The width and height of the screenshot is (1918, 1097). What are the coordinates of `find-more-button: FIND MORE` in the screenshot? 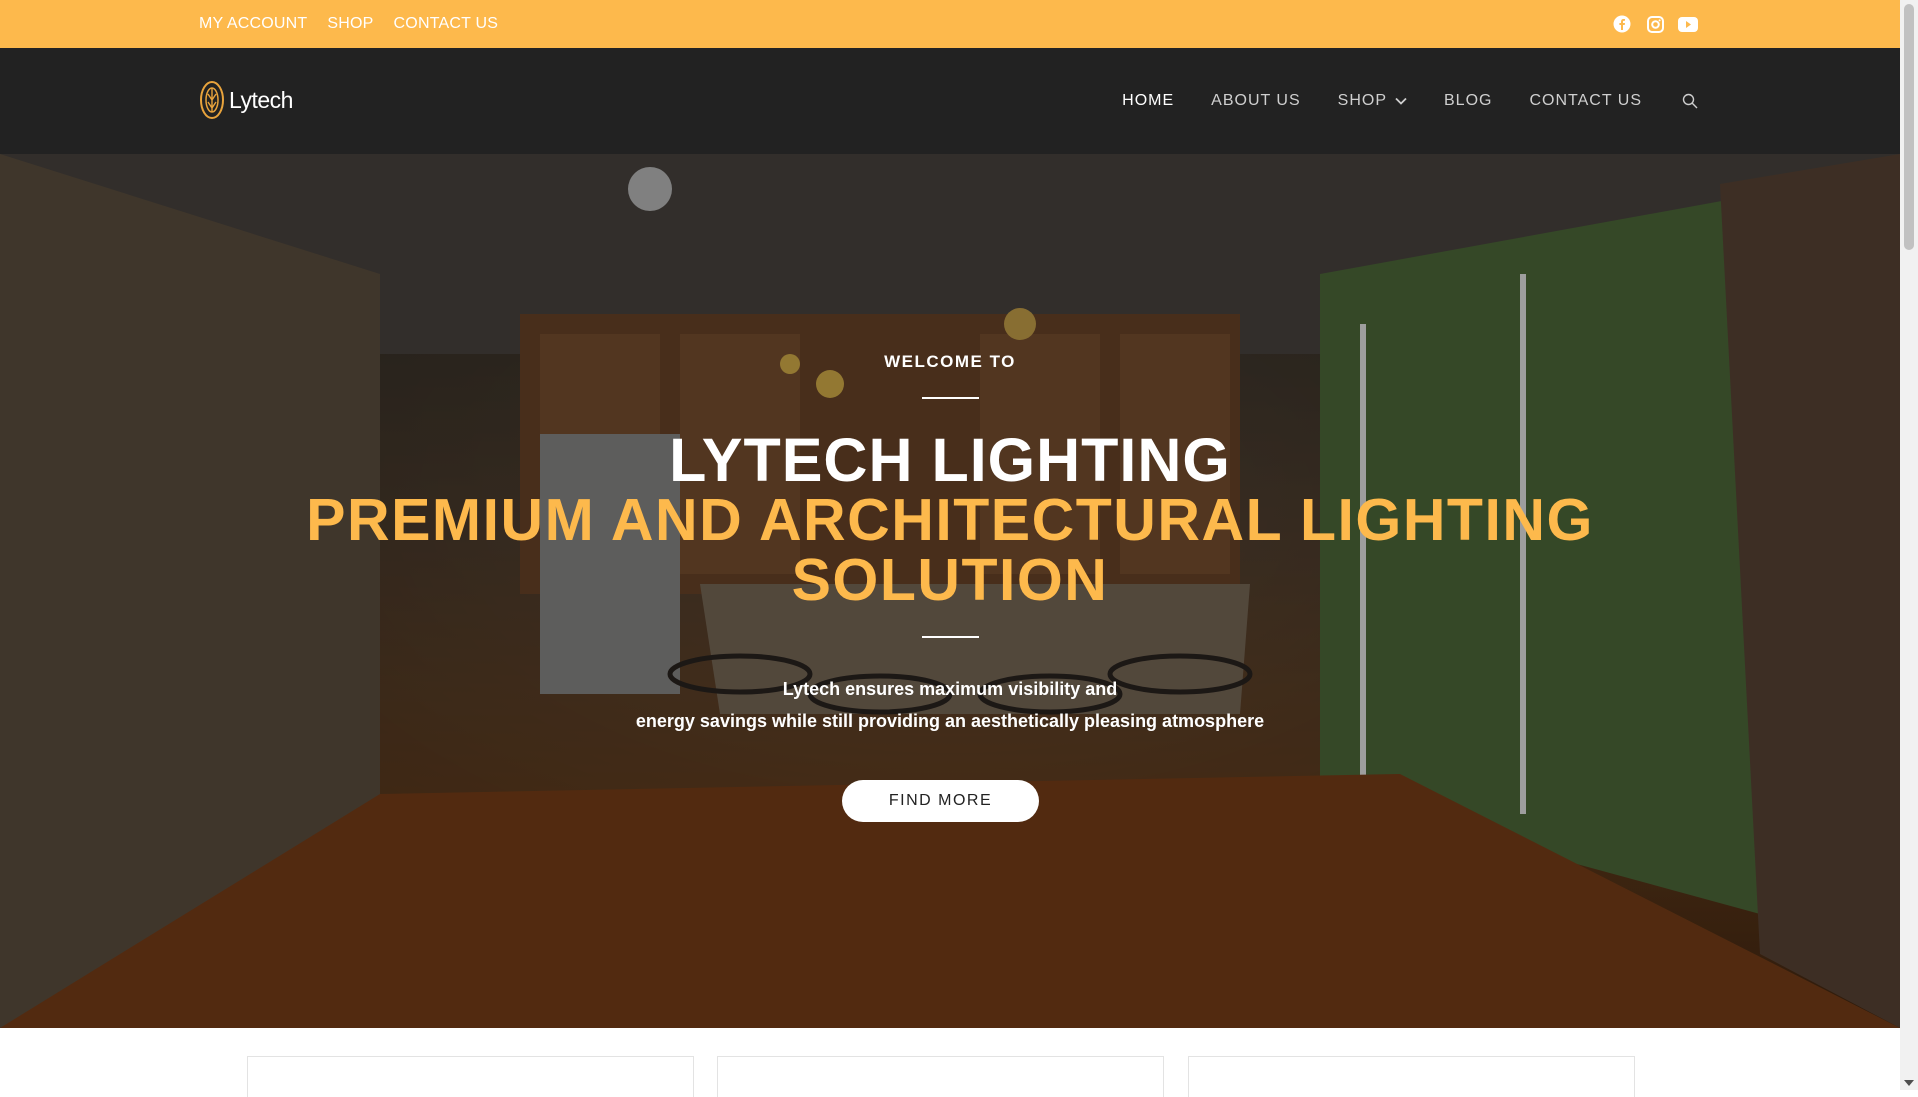 It's located at (940, 801).